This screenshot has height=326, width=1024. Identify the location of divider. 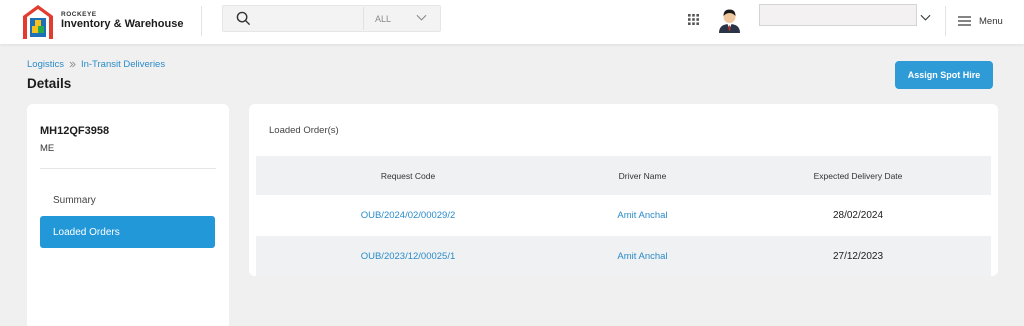
(128, 168).